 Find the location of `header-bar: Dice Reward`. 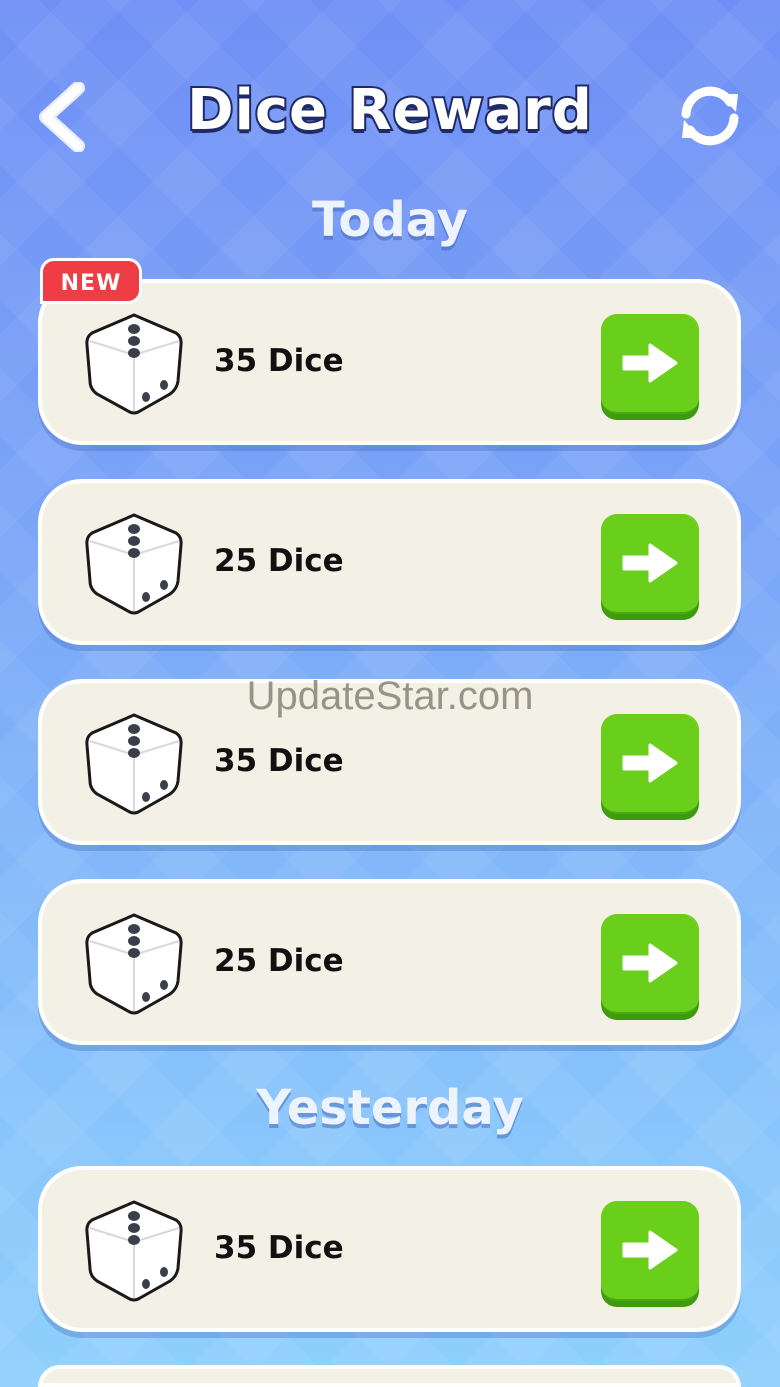

header-bar: Dice Reward is located at coordinates (390, 115).